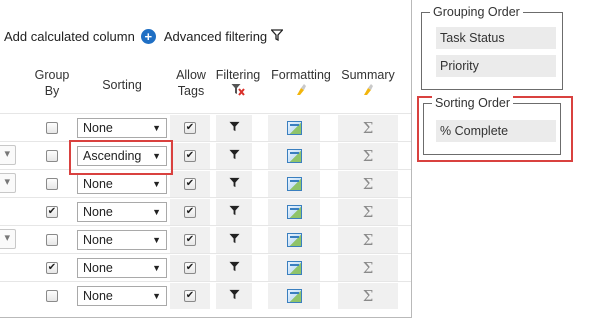 Image resolution: width=597 pixels, height=329 pixels. I want to click on grouping-order-title: Grouping Order, so click(476, 12).